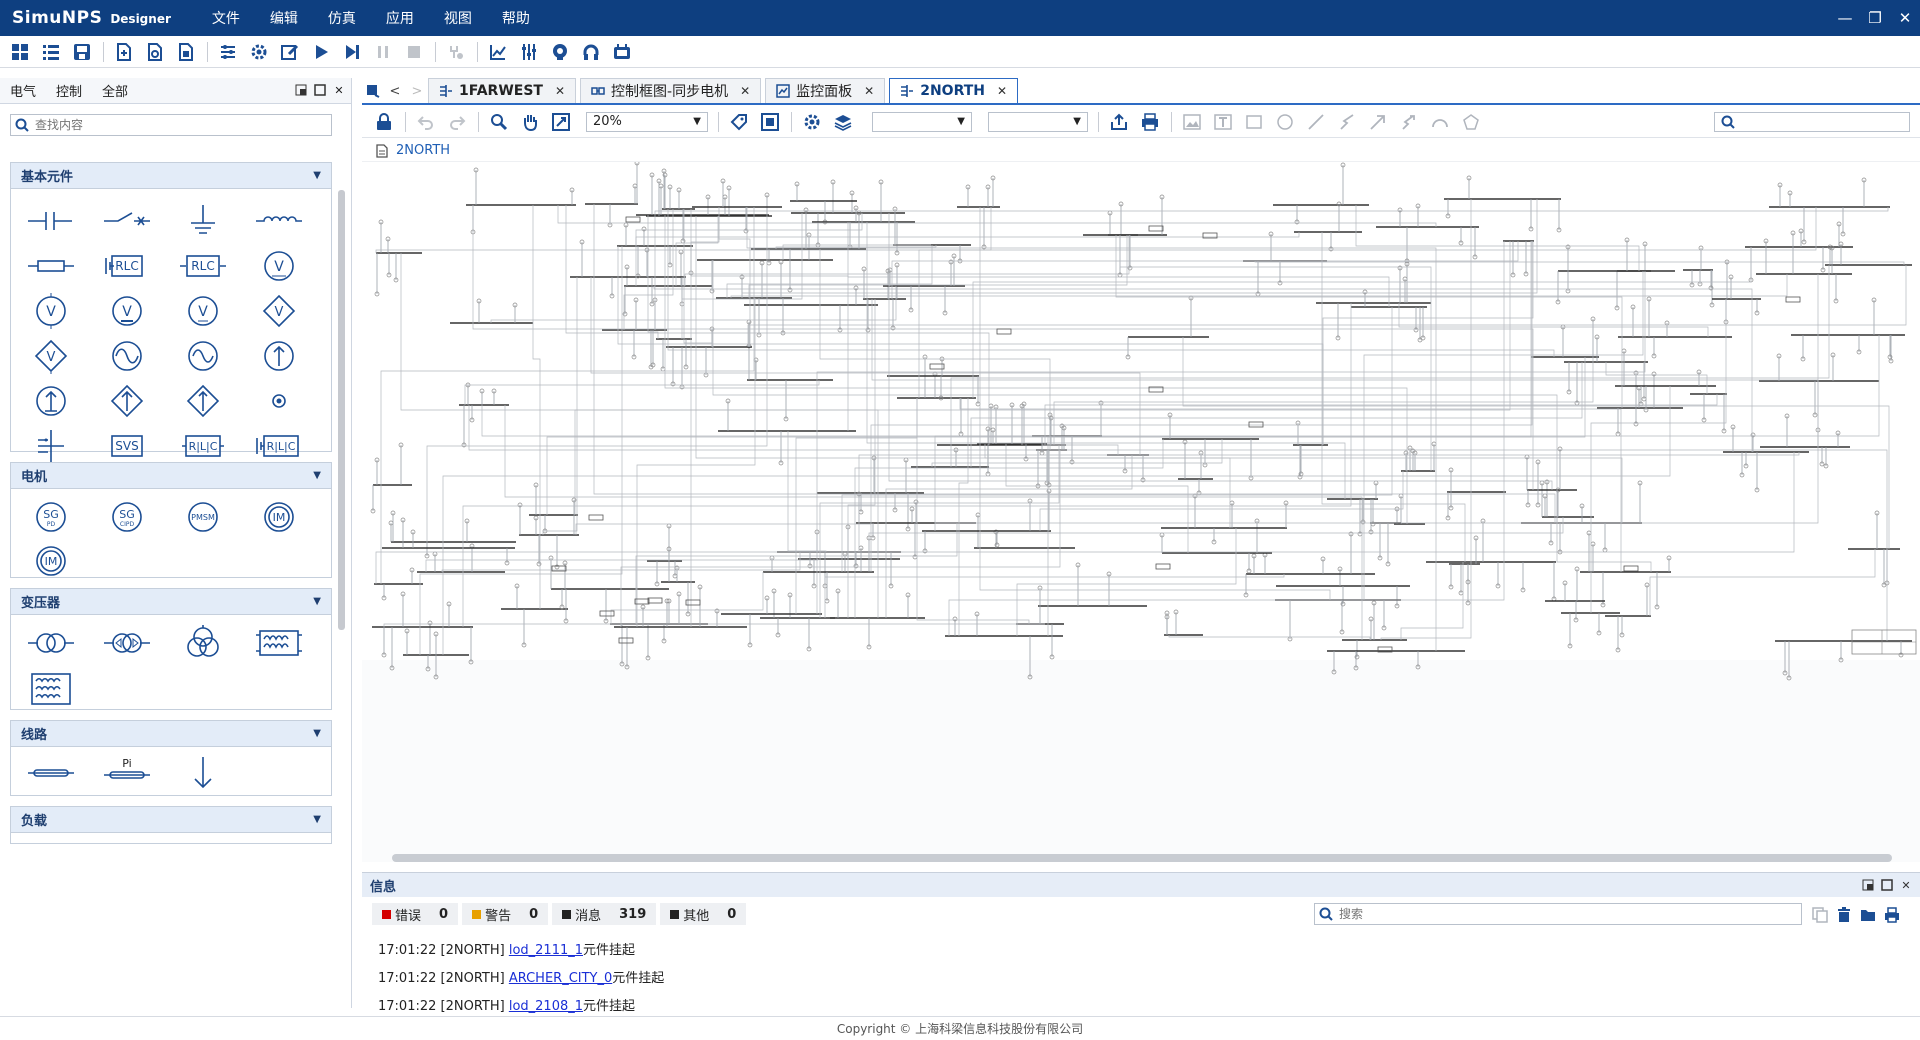 The image size is (1920, 1040). Describe the element at coordinates (51, 773) in the screenshot. I see `transmission-line-icon` at that location.